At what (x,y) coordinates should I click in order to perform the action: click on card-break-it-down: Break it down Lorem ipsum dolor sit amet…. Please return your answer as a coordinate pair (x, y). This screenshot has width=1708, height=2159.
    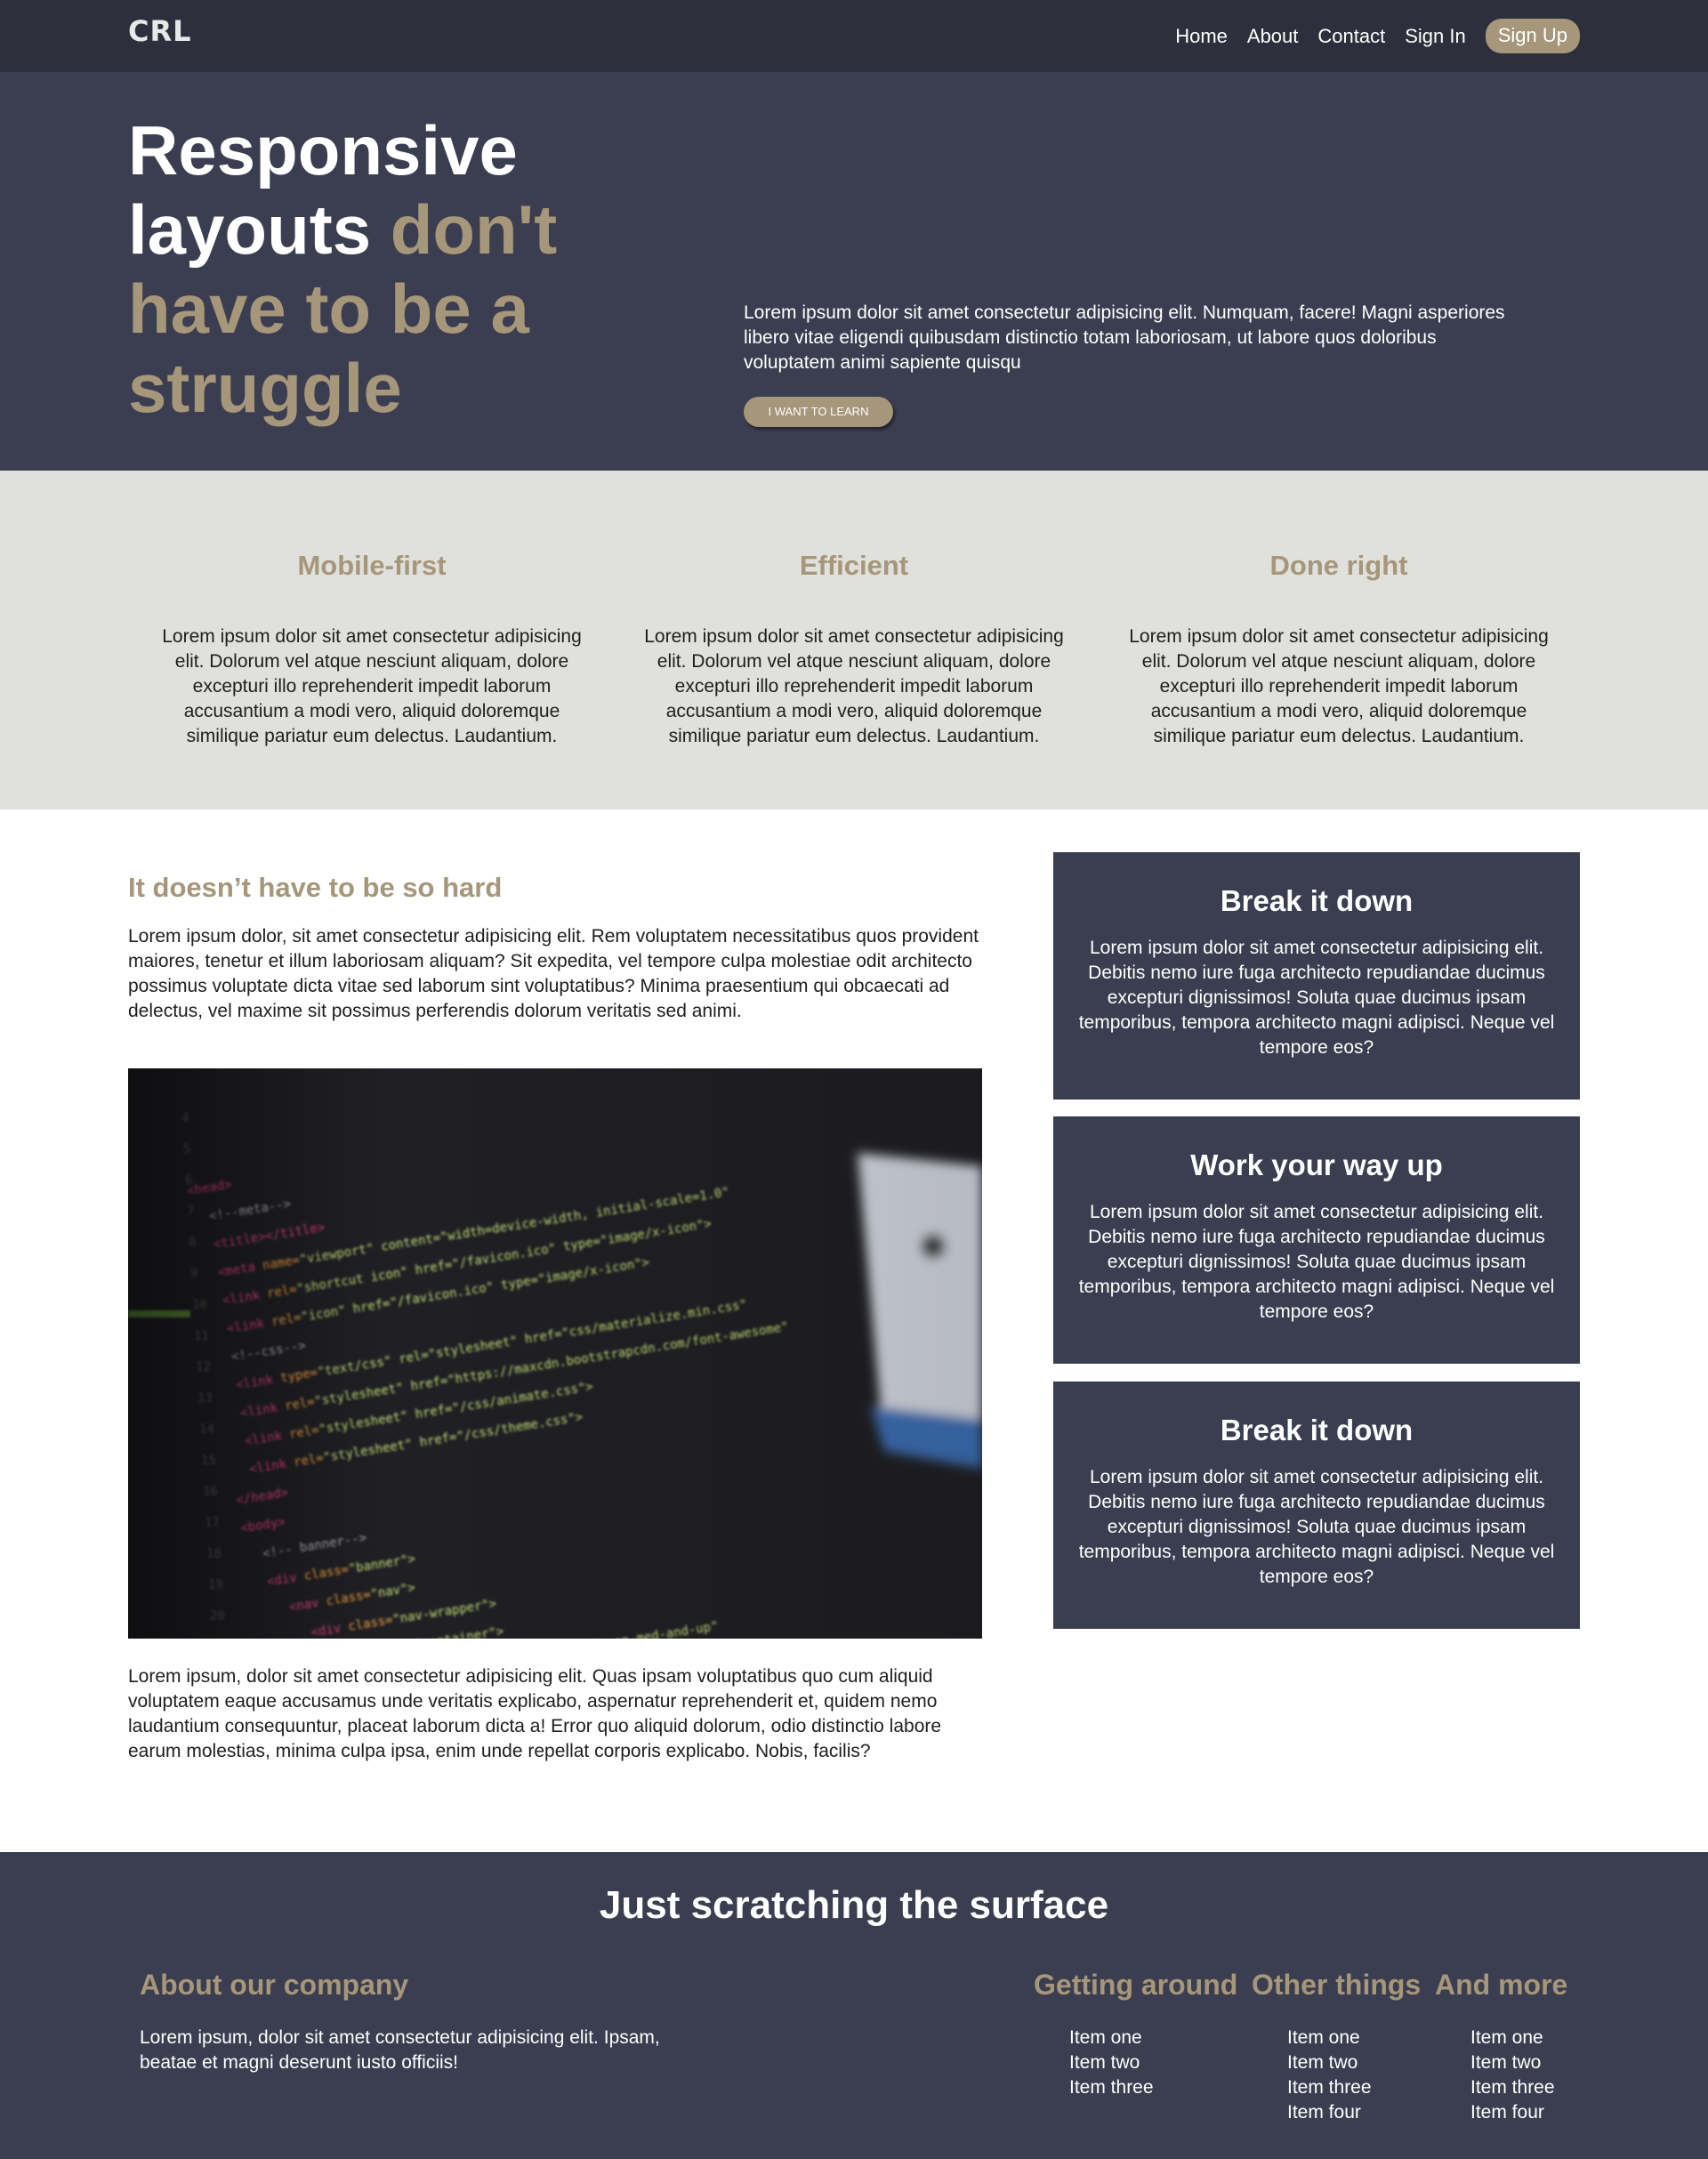
    Looking at the image, I should click on (1316, 976).